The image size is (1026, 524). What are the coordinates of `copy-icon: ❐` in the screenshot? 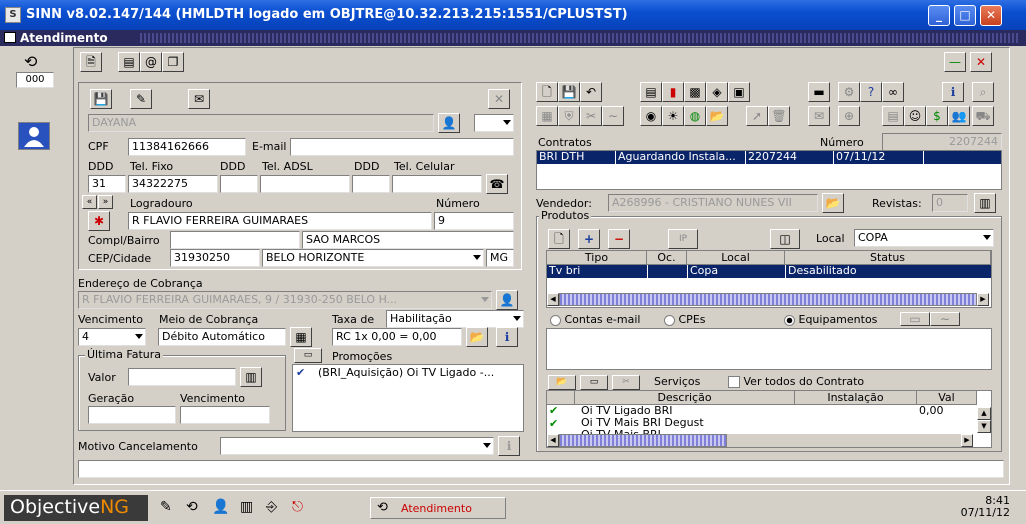 It's located at (173, 62).